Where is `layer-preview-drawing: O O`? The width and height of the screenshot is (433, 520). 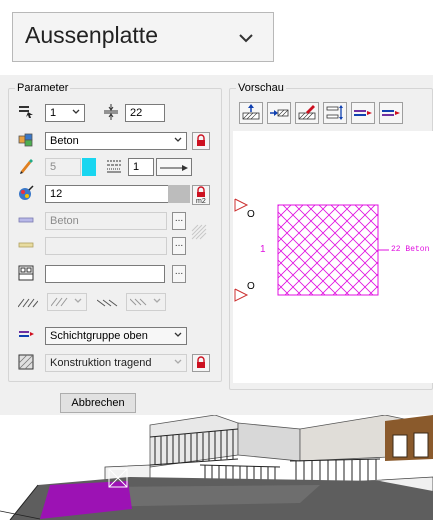 layer-preview-drawing: O O is located at coordinates (311, 250).